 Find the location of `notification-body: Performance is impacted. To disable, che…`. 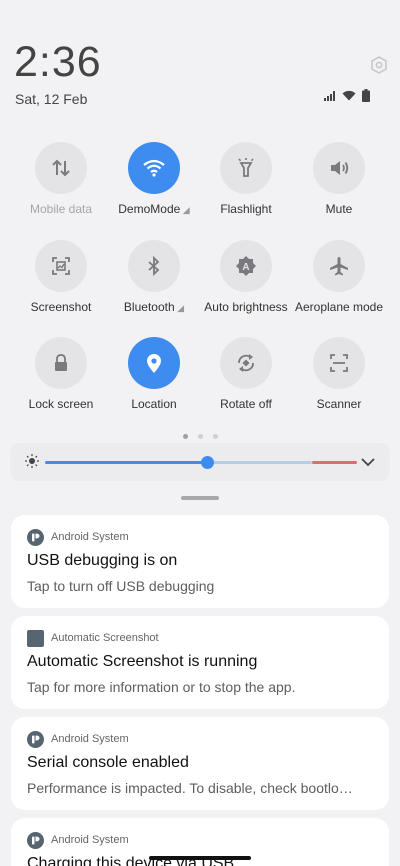

notification-body: Performance is impacted. To disable, che… is located at coordinates (190, 788).